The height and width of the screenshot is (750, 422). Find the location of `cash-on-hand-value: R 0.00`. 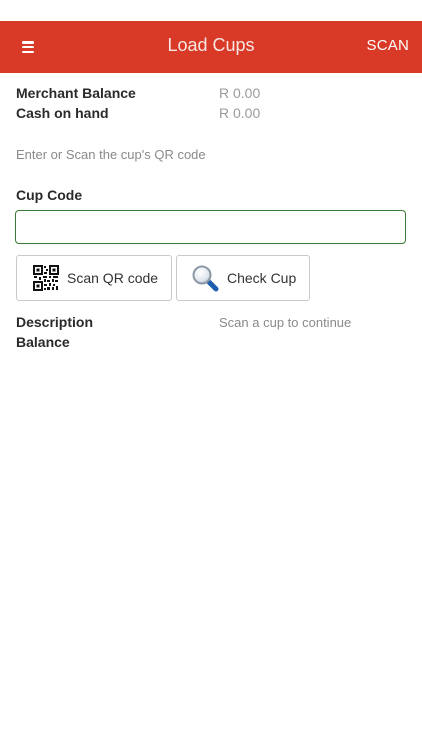

cash-on-hand-value: R 0.00 is located at coordinates (240, 113).